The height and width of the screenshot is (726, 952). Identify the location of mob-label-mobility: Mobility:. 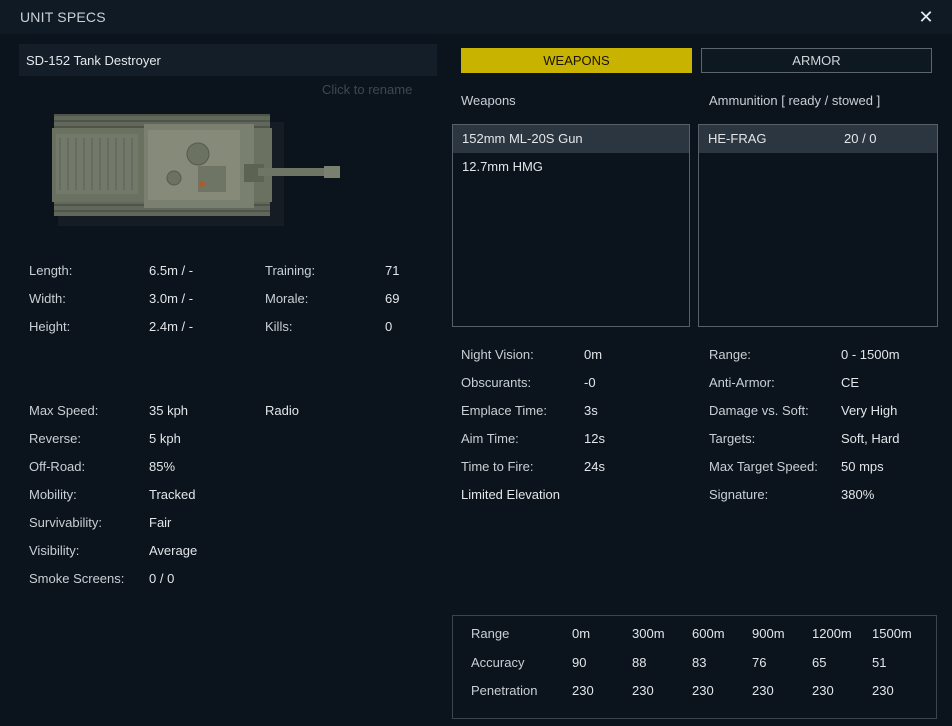
(53, 494).